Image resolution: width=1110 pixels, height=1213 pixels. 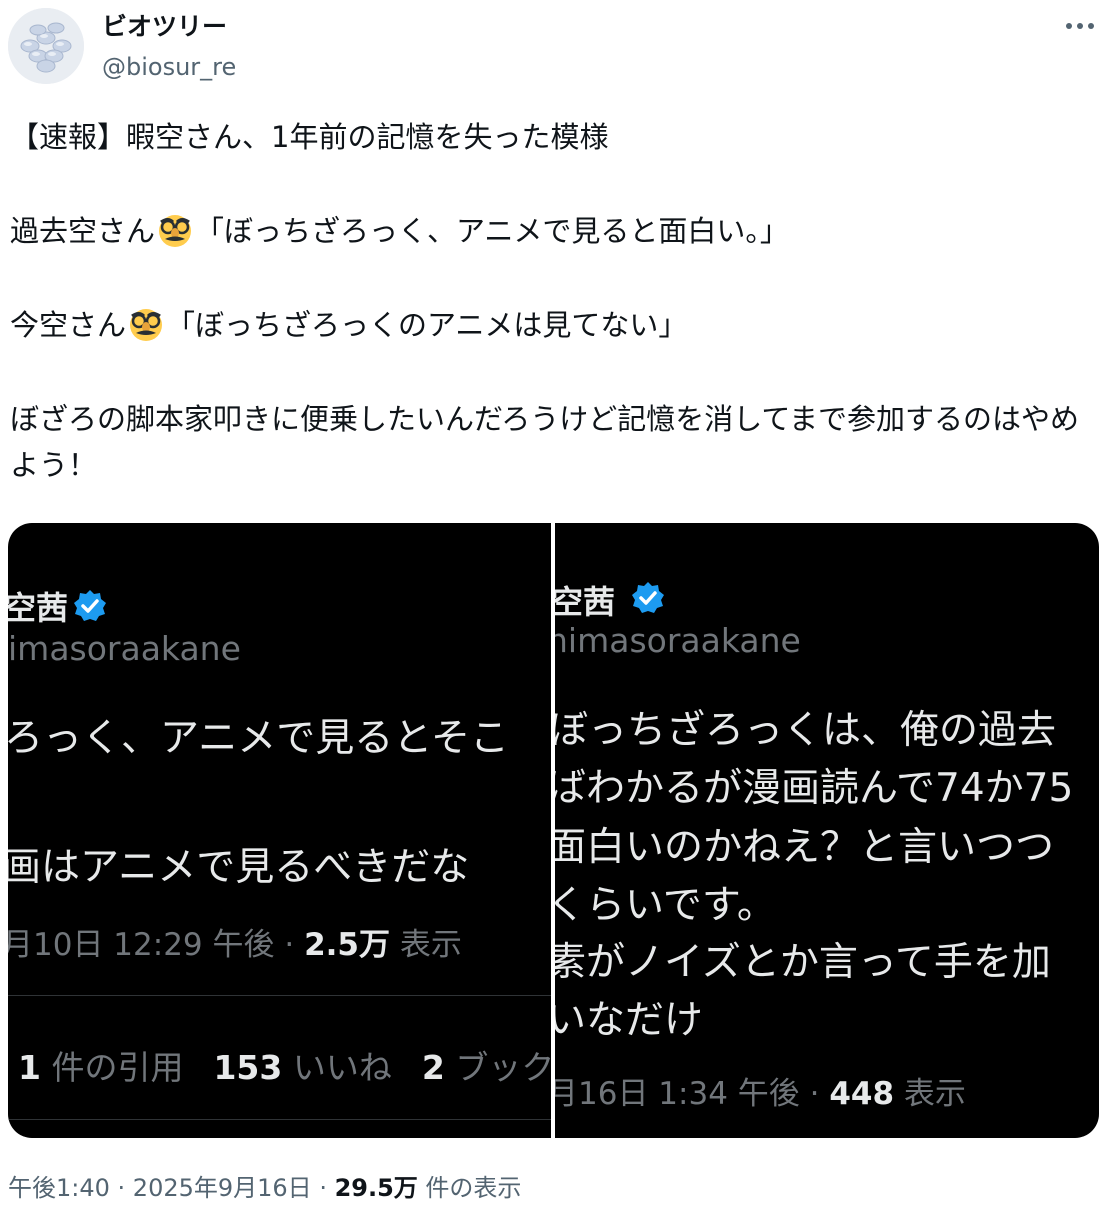 I want to click on tweet-date: 2025年9月16日, so click(x=222, y=1188).